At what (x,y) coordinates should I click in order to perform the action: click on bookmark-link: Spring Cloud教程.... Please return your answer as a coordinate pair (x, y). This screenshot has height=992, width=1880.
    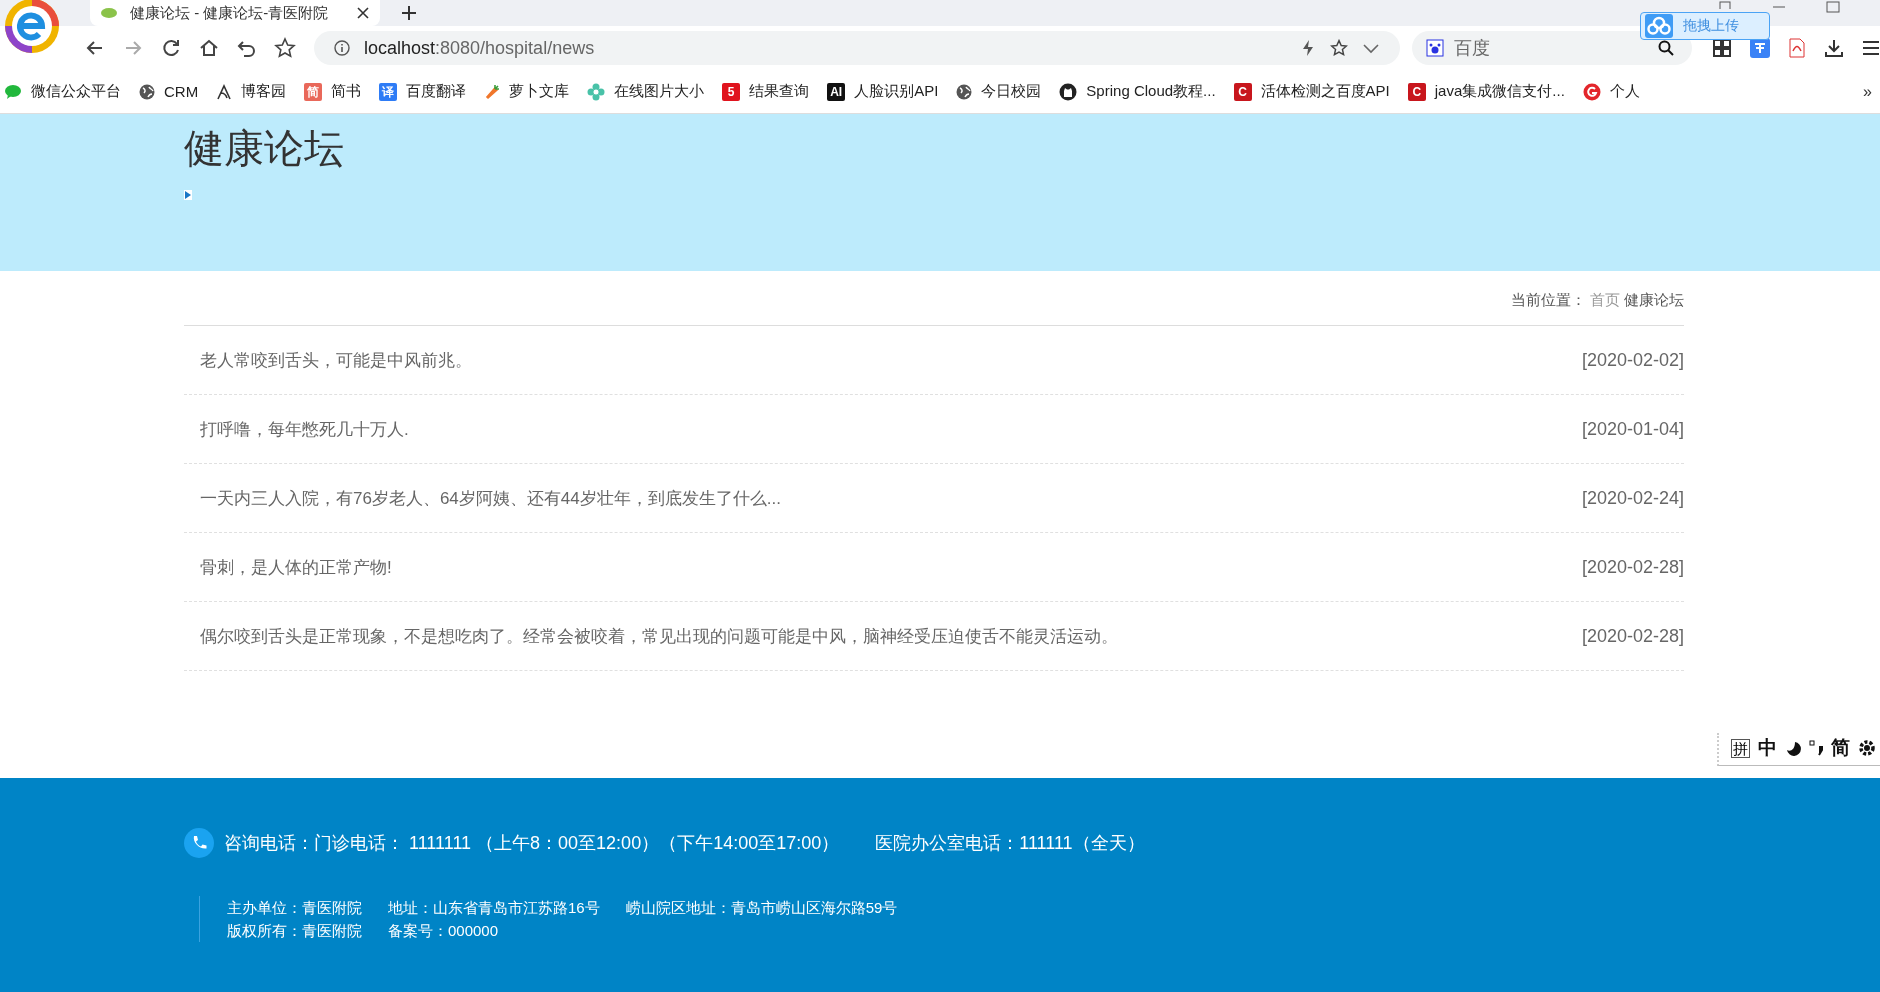
    Looking at the image, I should click on (1137, 91).